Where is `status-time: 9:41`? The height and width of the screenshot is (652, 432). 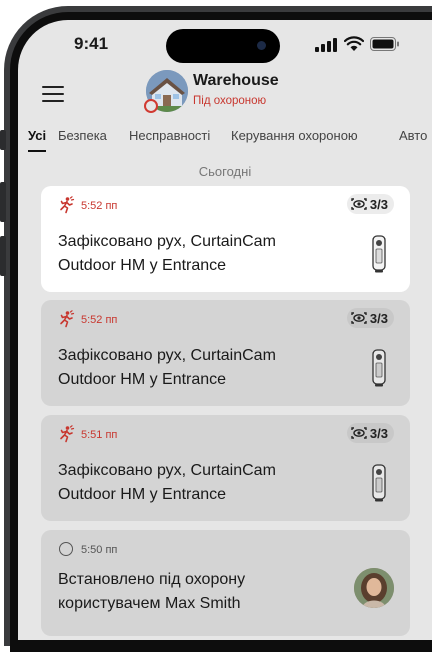 status-time: 9:41 is located at coordinates (91, 43).